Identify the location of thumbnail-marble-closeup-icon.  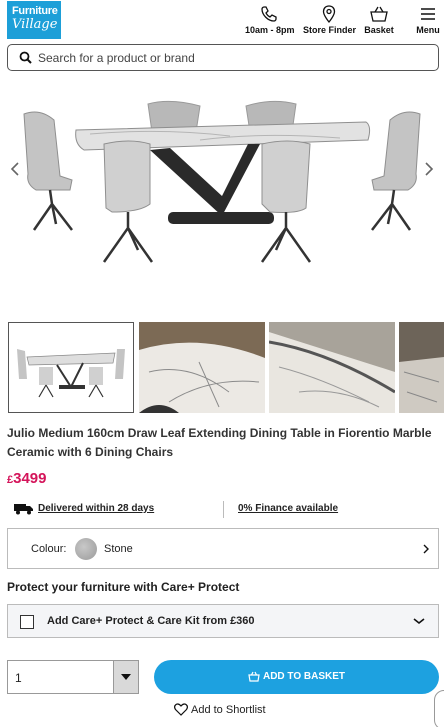
(202, 367).